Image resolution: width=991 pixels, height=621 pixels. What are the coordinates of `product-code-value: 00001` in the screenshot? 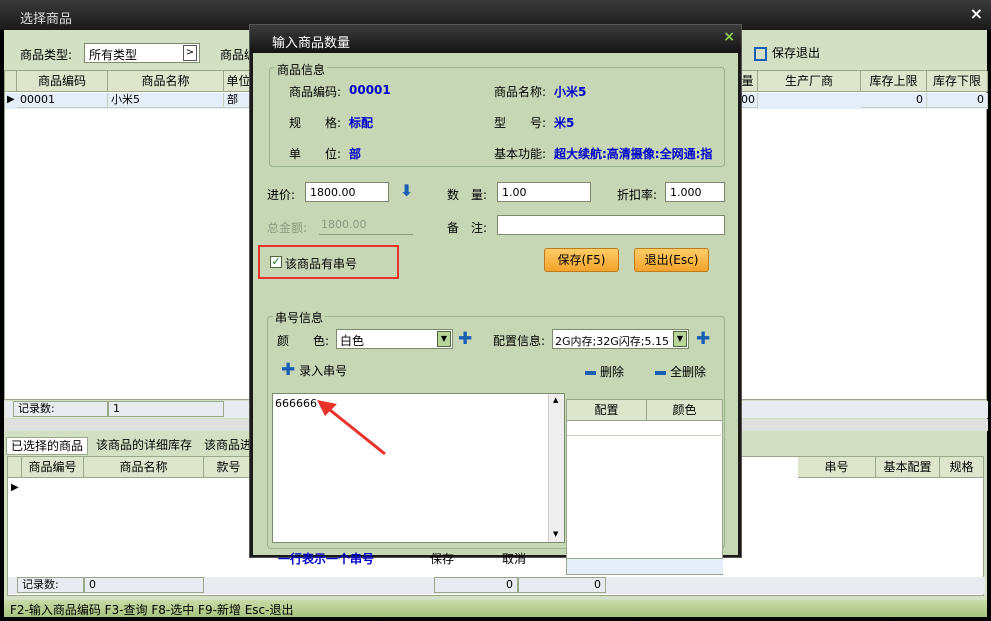 It's located at (370, 90).